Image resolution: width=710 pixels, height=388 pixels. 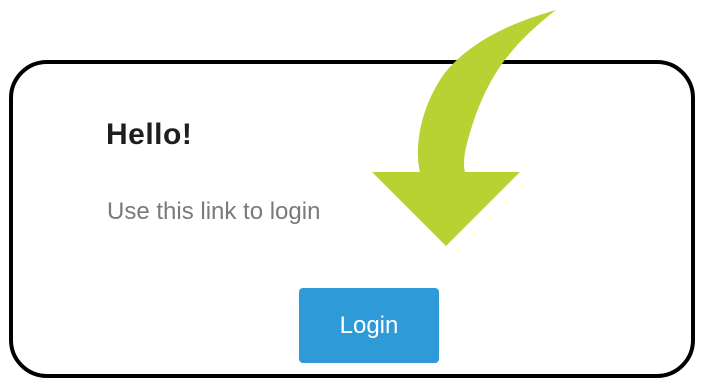 What do you see at coordinates (369, 325) in the screenshot?
I see `login-button: Login` at bounding box center [369, 325].